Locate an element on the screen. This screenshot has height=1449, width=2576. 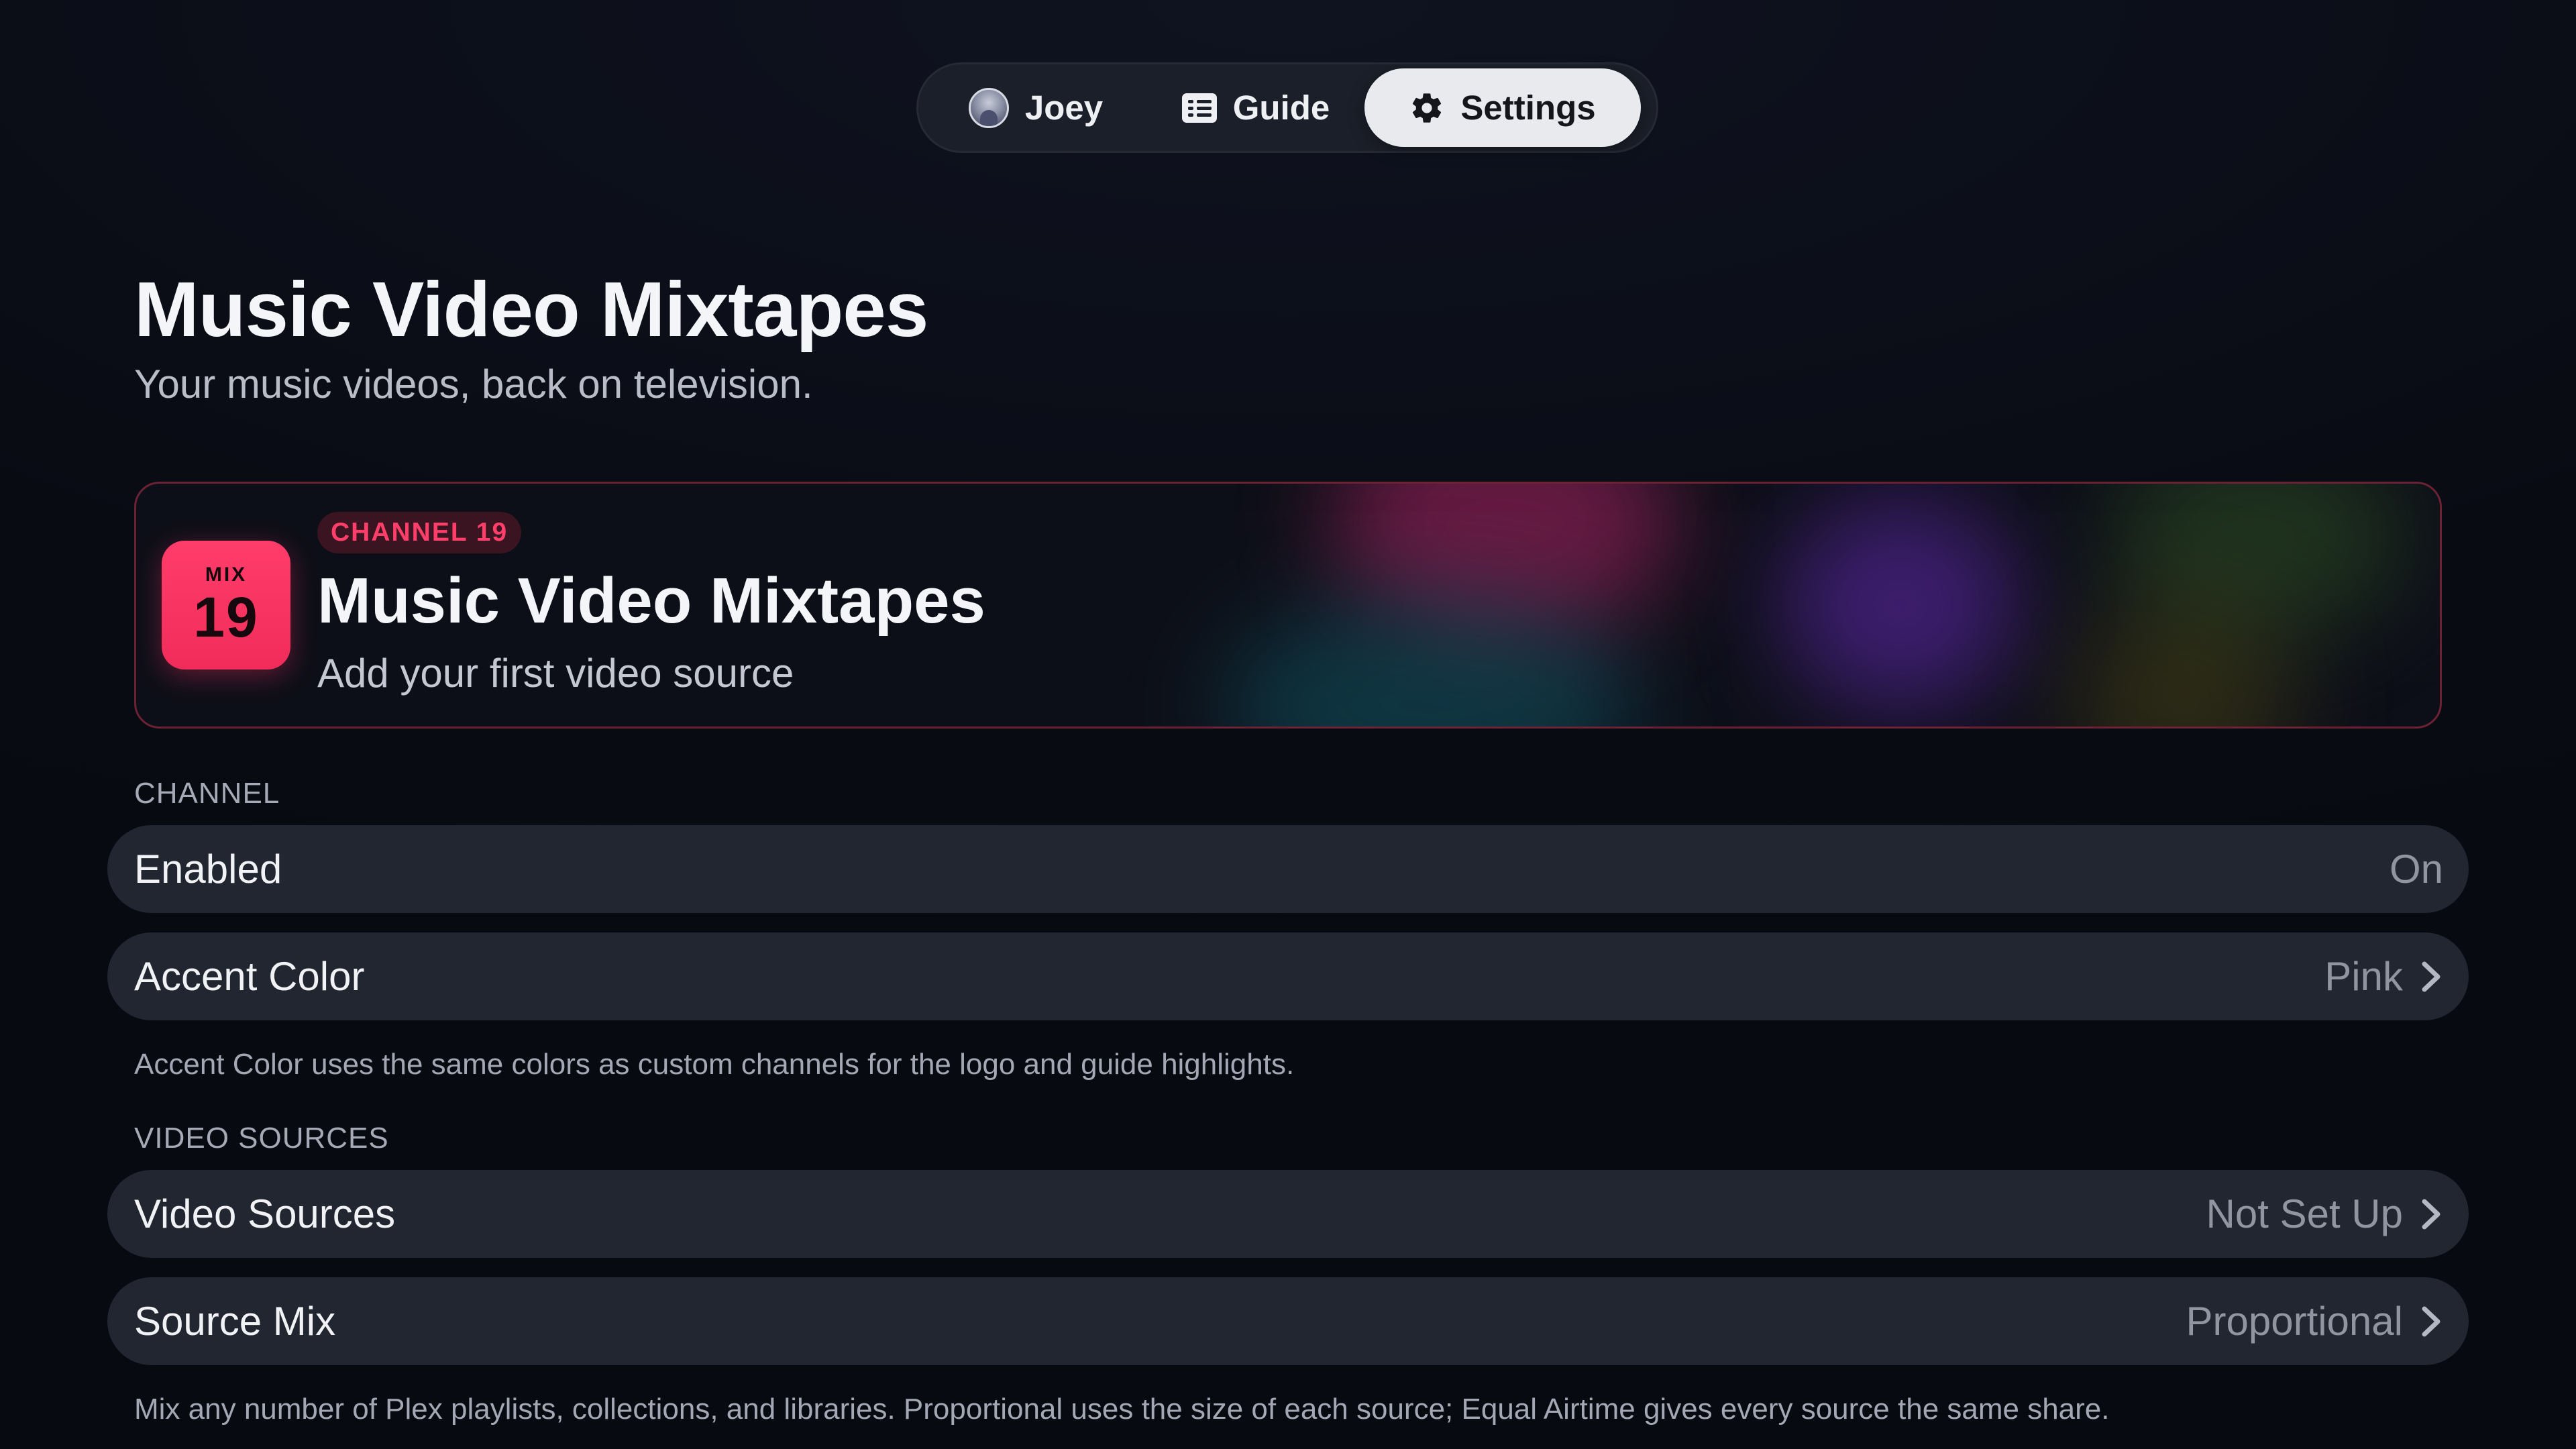
channel-title: Music Video Mixtapes is located at coordinates (651, 601).